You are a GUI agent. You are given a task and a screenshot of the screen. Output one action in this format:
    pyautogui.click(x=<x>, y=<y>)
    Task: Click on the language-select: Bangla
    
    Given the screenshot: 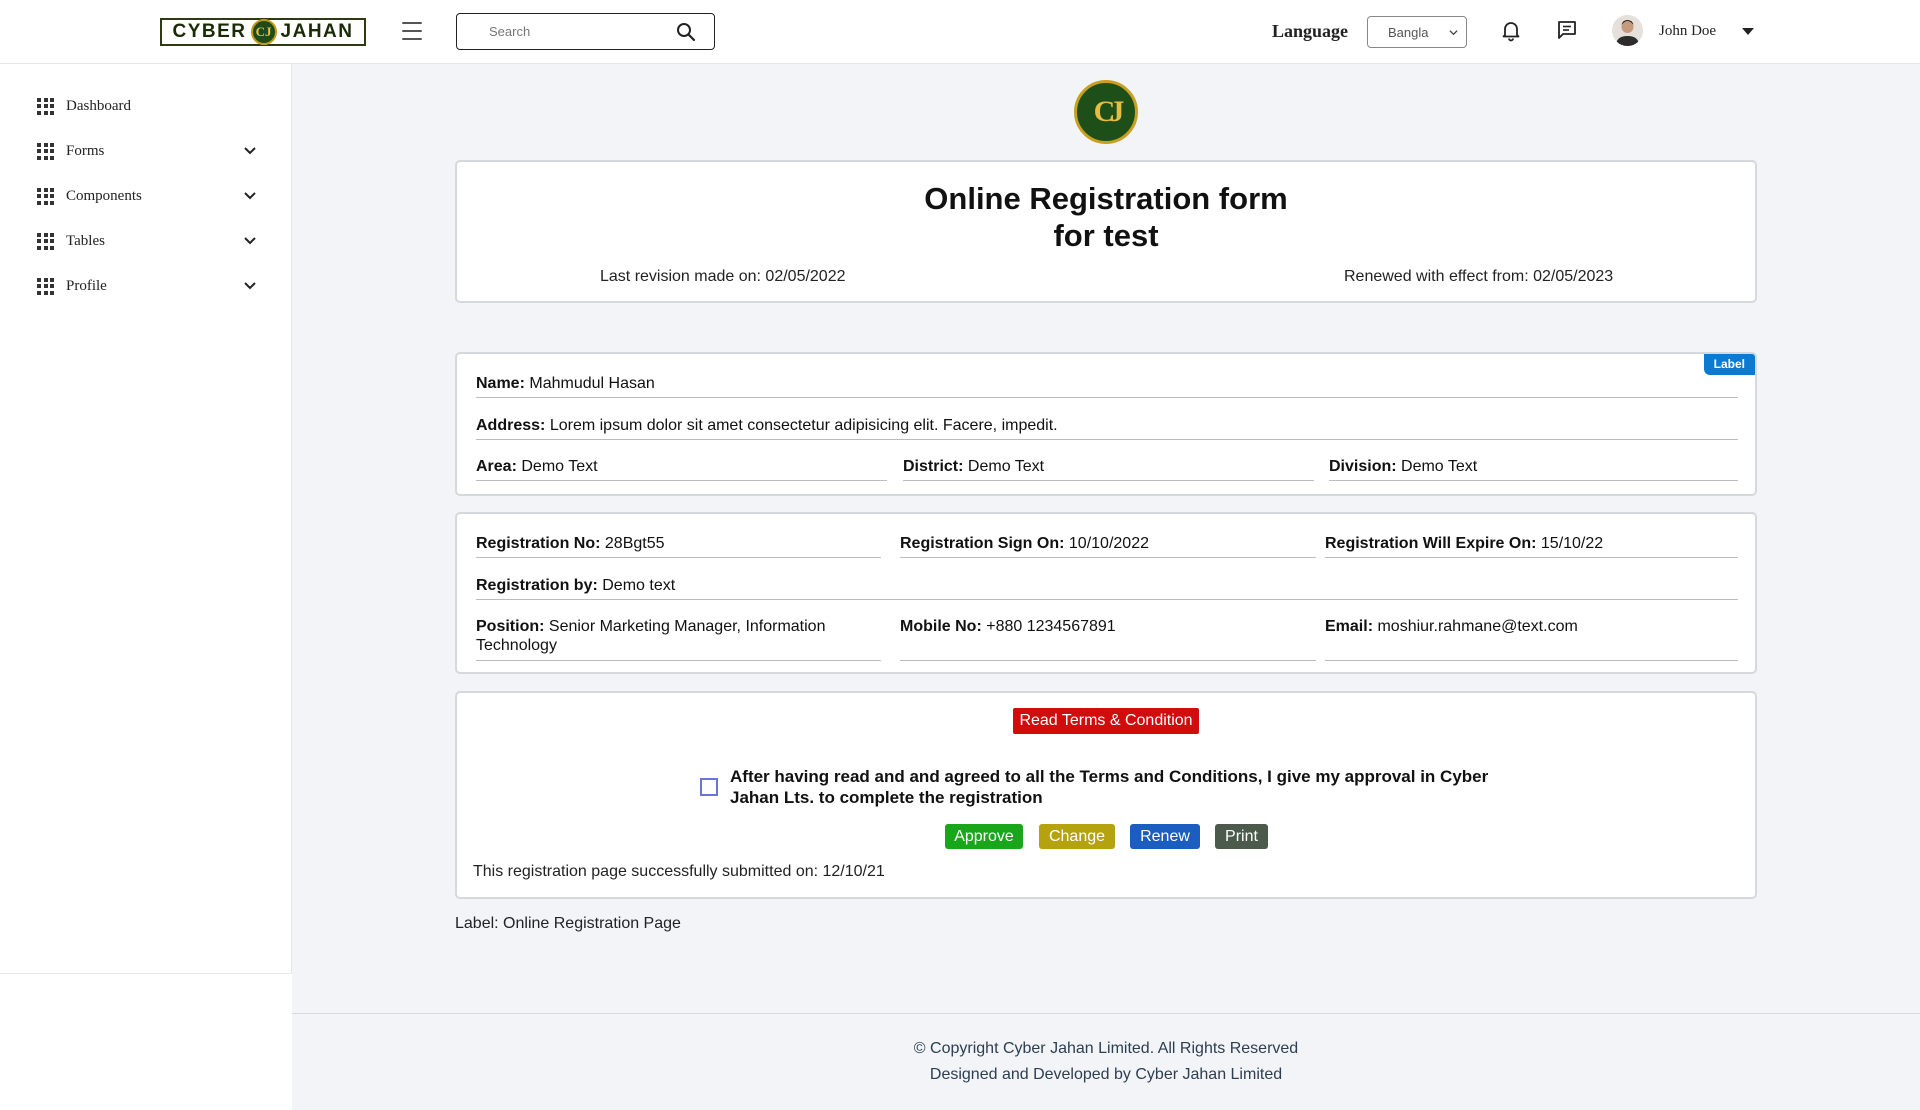 What is the action you would take?
    pyautogui.click(x=1417, y=32)
    